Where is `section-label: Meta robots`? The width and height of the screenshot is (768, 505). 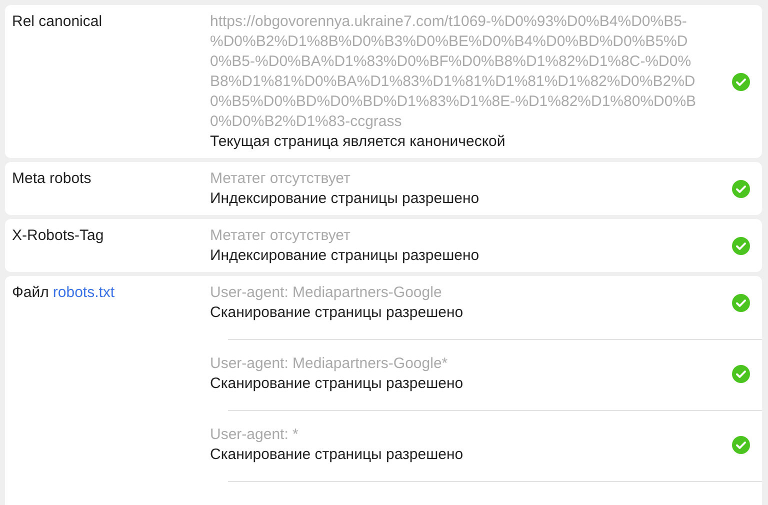
section-label: Meta robots is located at coordinates (52, 179).